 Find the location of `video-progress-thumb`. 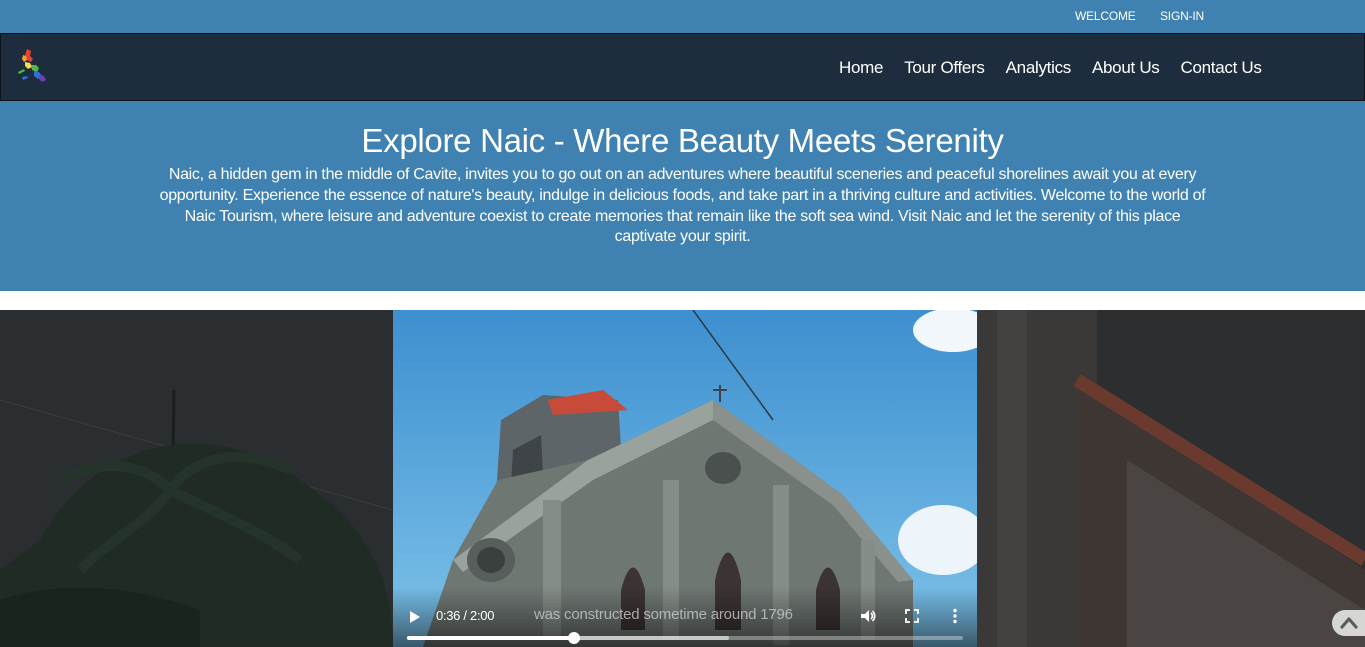

video-progress-thumb is located at coordinates (573, 638).